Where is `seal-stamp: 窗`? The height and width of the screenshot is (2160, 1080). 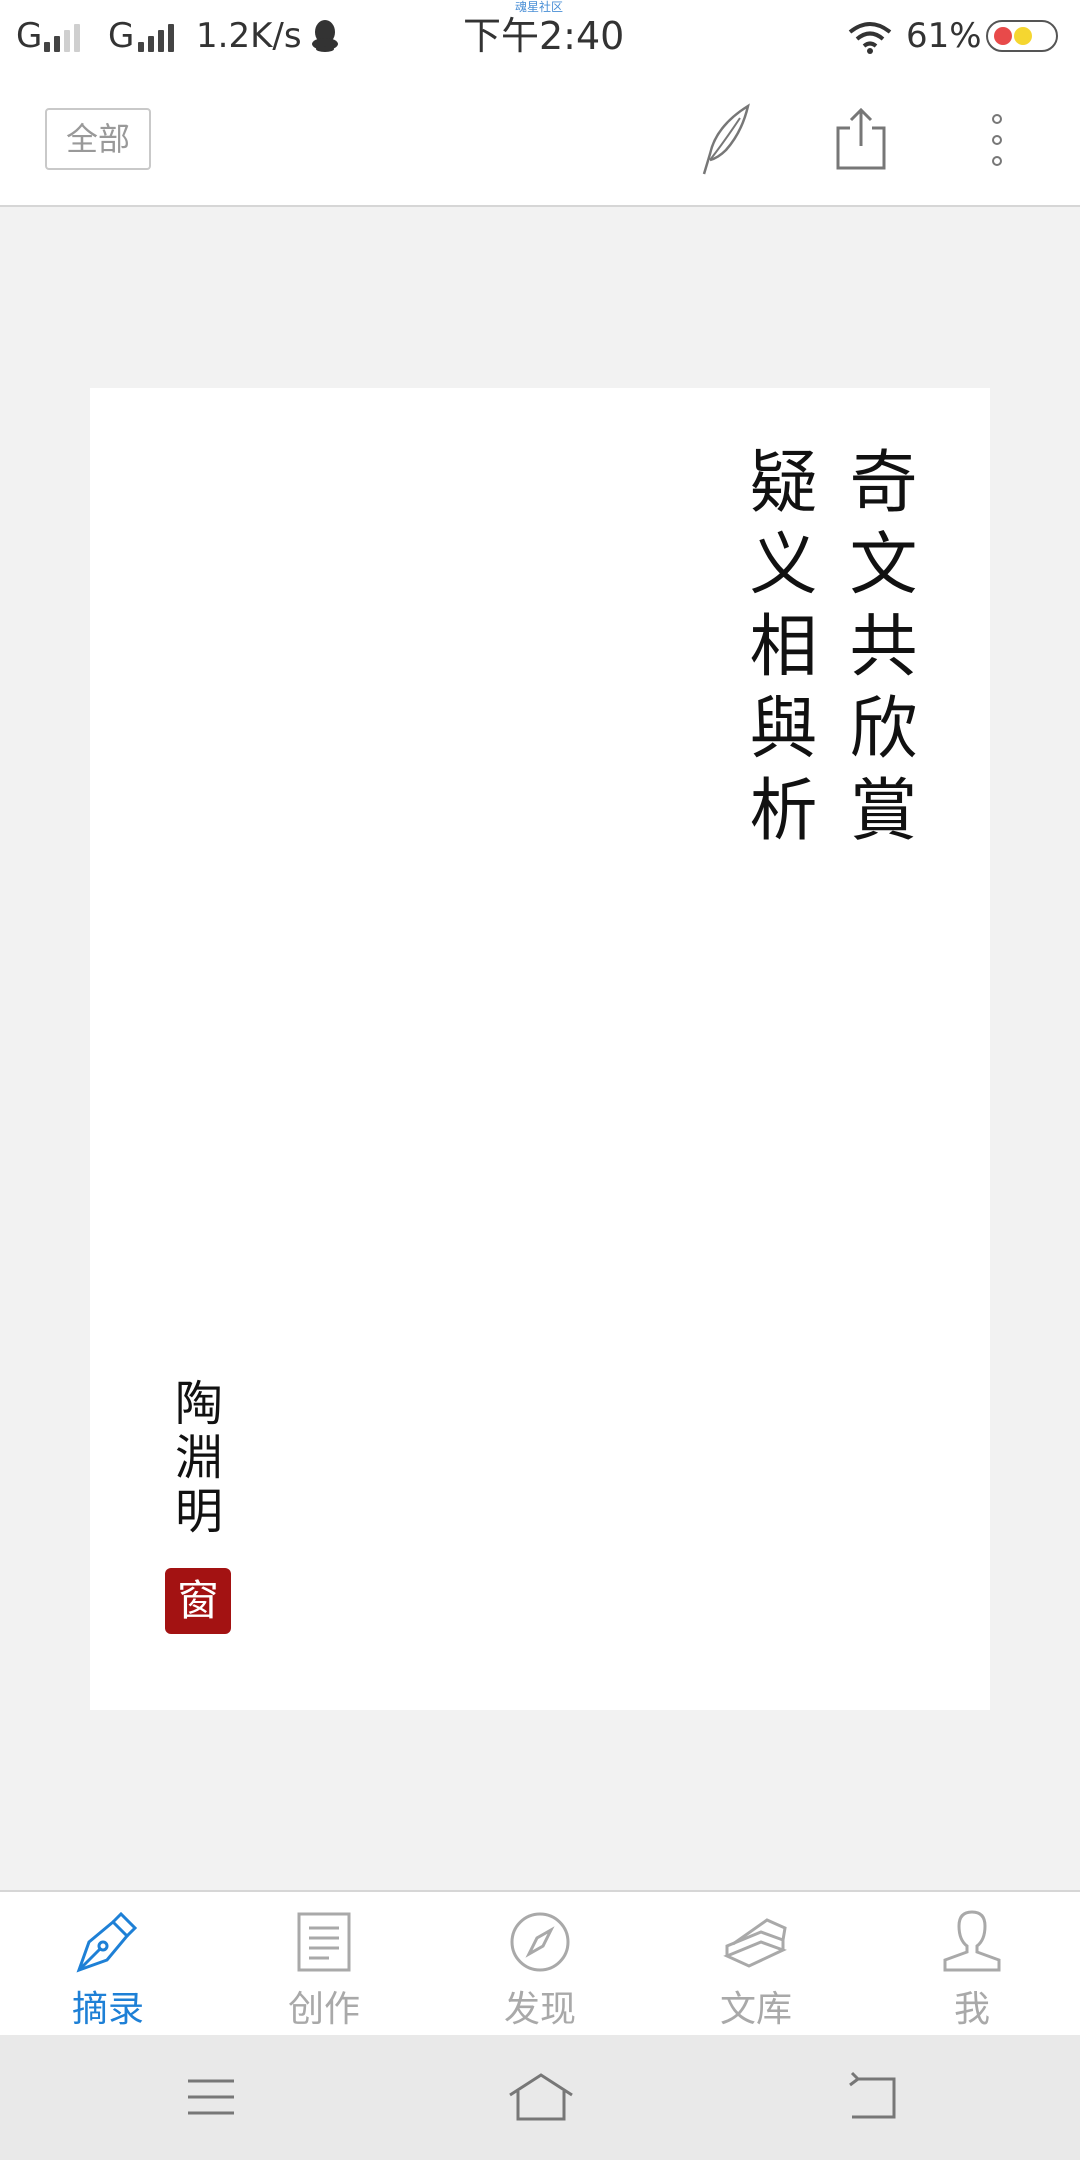
seal-stamp: 窗 is located at coordinates (198, 1601).